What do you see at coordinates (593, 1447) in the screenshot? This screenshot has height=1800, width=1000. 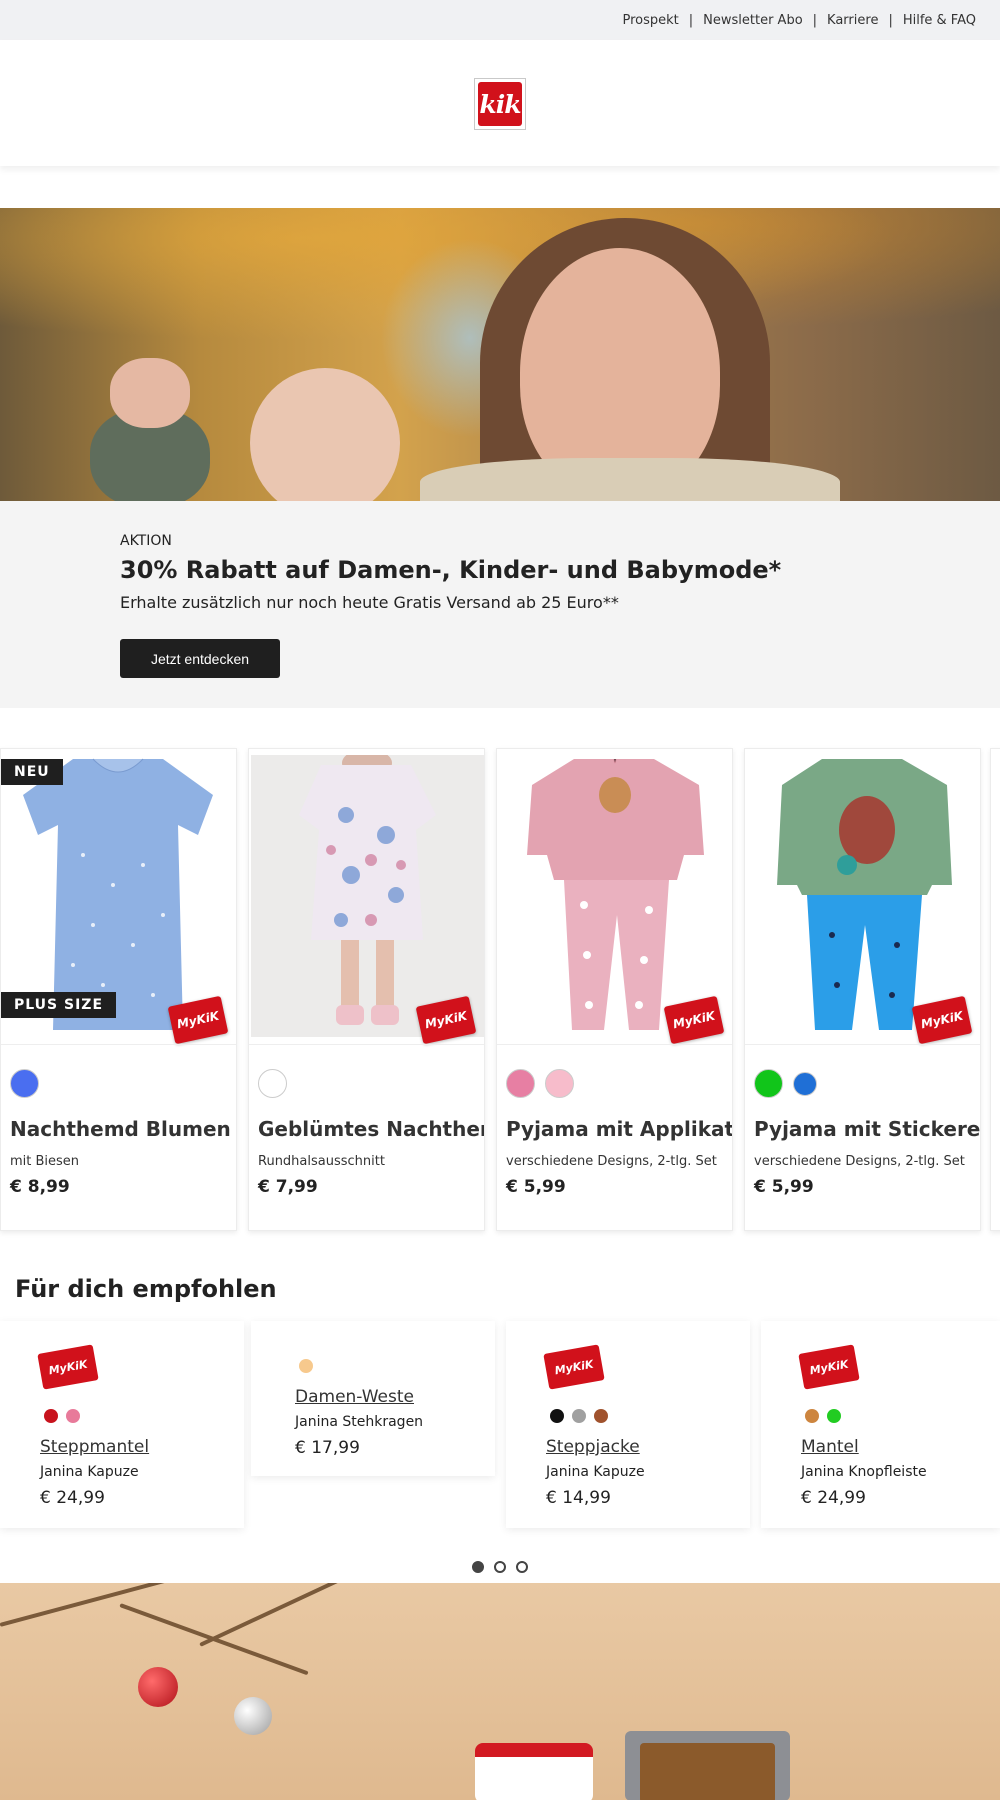 I see `recommended-name: Steppjacke` at bounding box center [593, 1447].